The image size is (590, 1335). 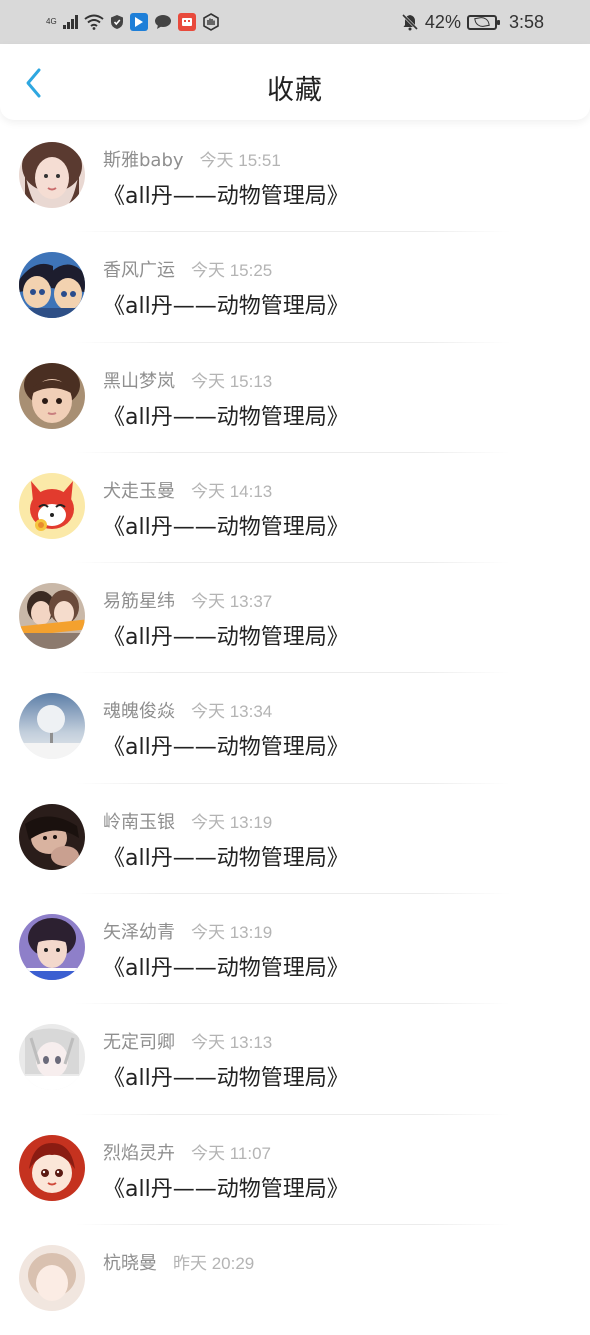 I want to click on list-item: 魂魄俊焱 今天 13:34 《all丹——动物管理局》, so click(x=295, y=728).